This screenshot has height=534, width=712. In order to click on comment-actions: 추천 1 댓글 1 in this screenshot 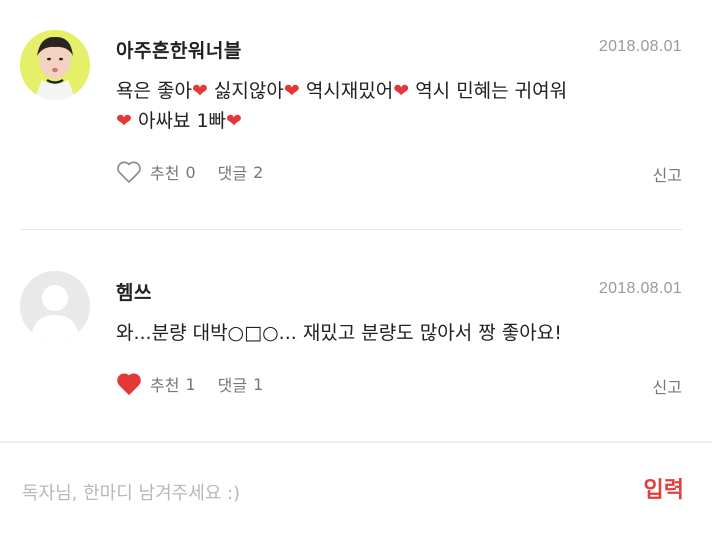, I will do `click(189, 384)`.